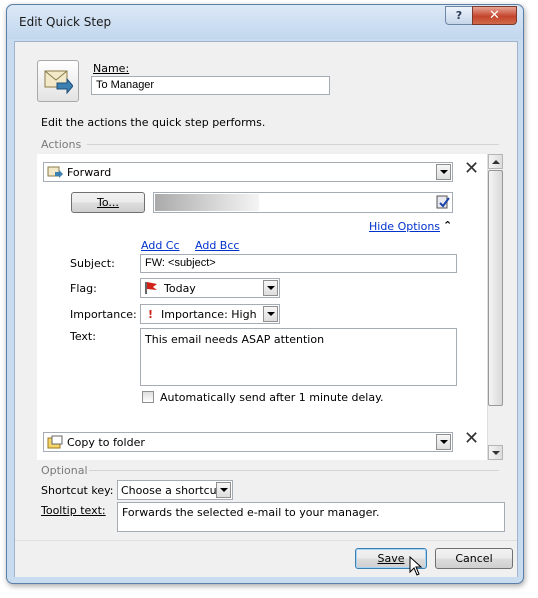  Describe the element at coordinates (210, 85) in the screenshot. I see `name-field` at that location.